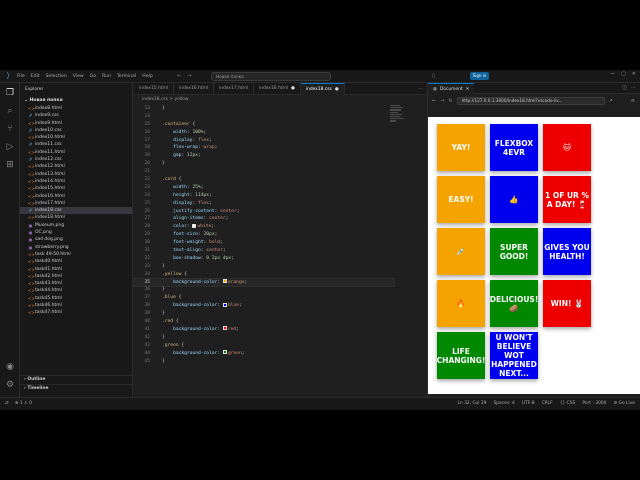 The width and height of the screenshot is (640, 480). Describe the element at coordinates (76, 137) in the screenshot. I see `file-item: <> index10.html` at that location.